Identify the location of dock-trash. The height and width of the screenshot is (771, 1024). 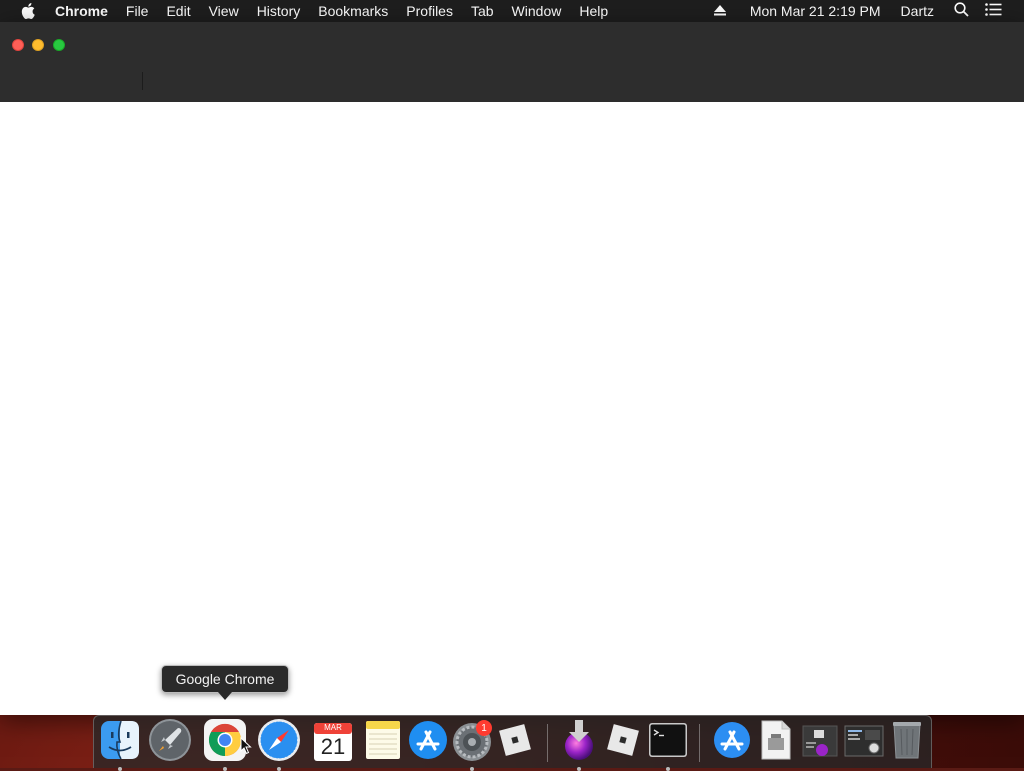
(907, 742).